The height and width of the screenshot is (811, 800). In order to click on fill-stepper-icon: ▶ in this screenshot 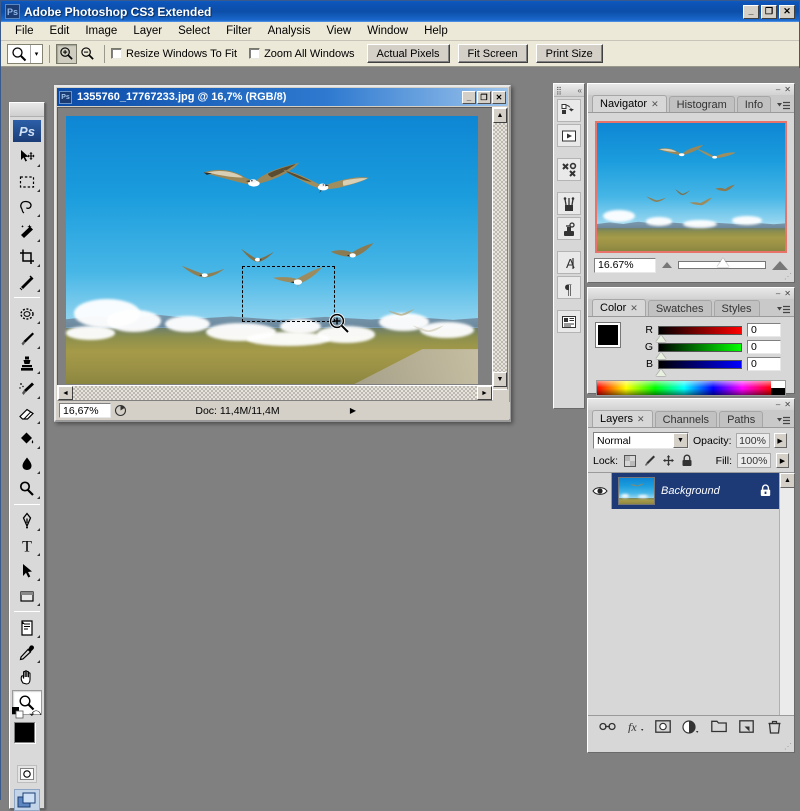, I will do `click(782, 460)`.